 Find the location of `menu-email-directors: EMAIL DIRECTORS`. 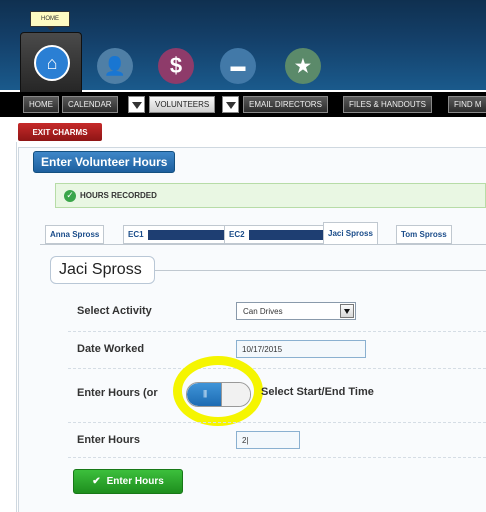

menu-email-directors: EMAIL DIRECTORS is located at coordinates (285, 104).